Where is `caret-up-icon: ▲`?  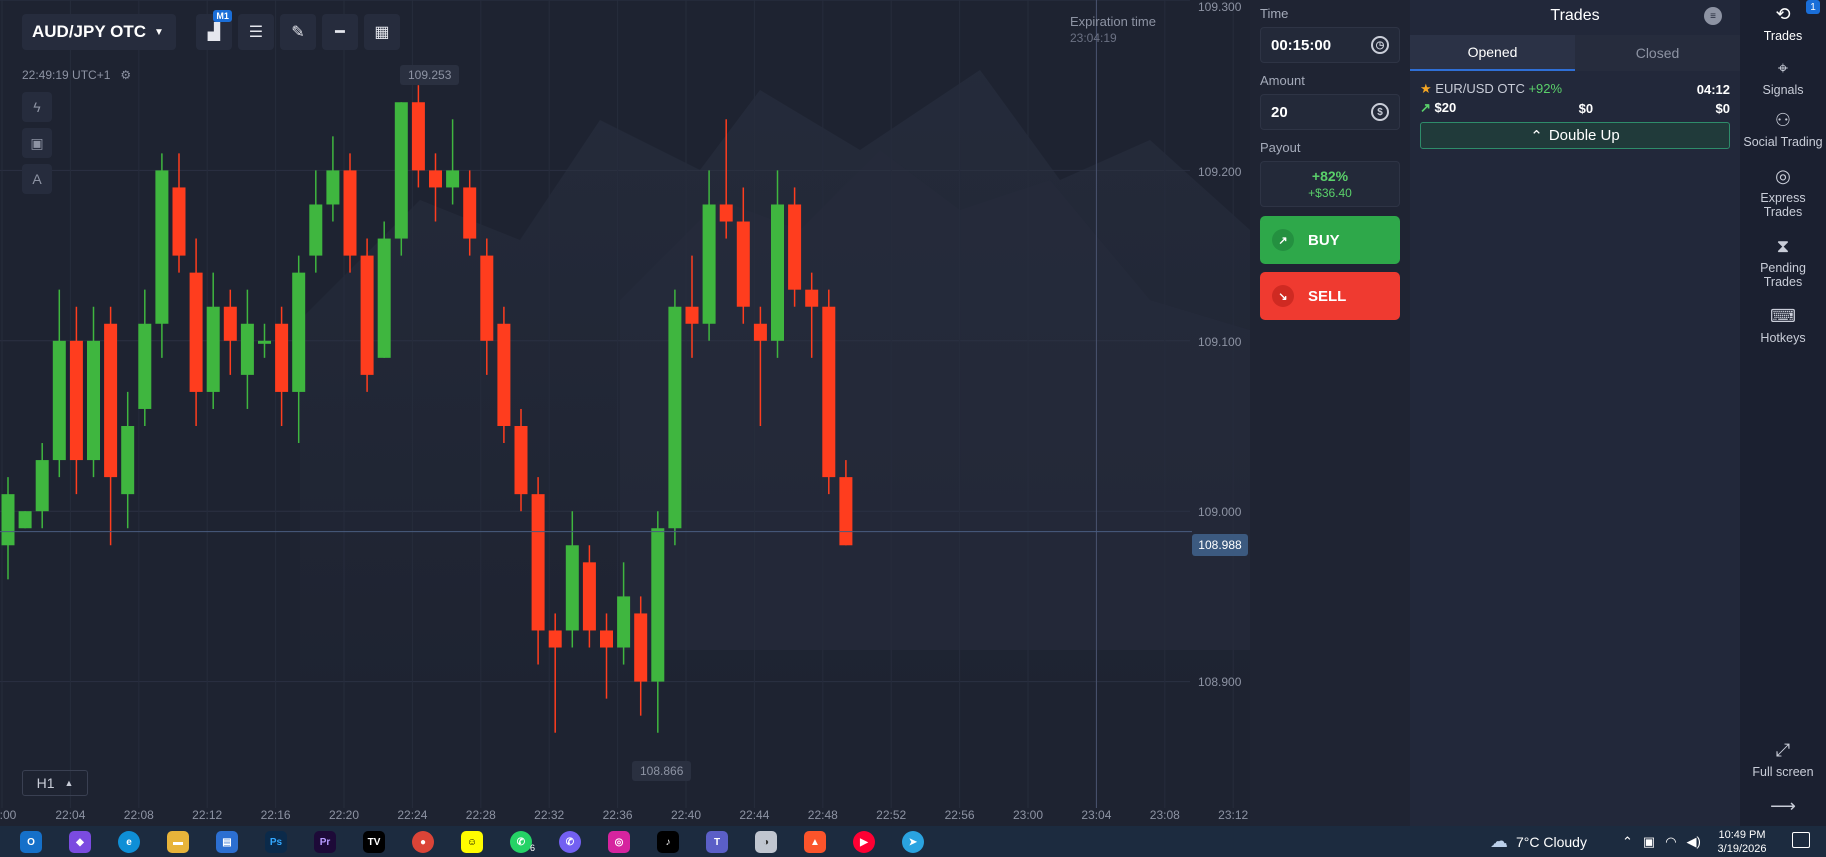 caret-up-icon: ▲ is located at coordinates (69, 783).